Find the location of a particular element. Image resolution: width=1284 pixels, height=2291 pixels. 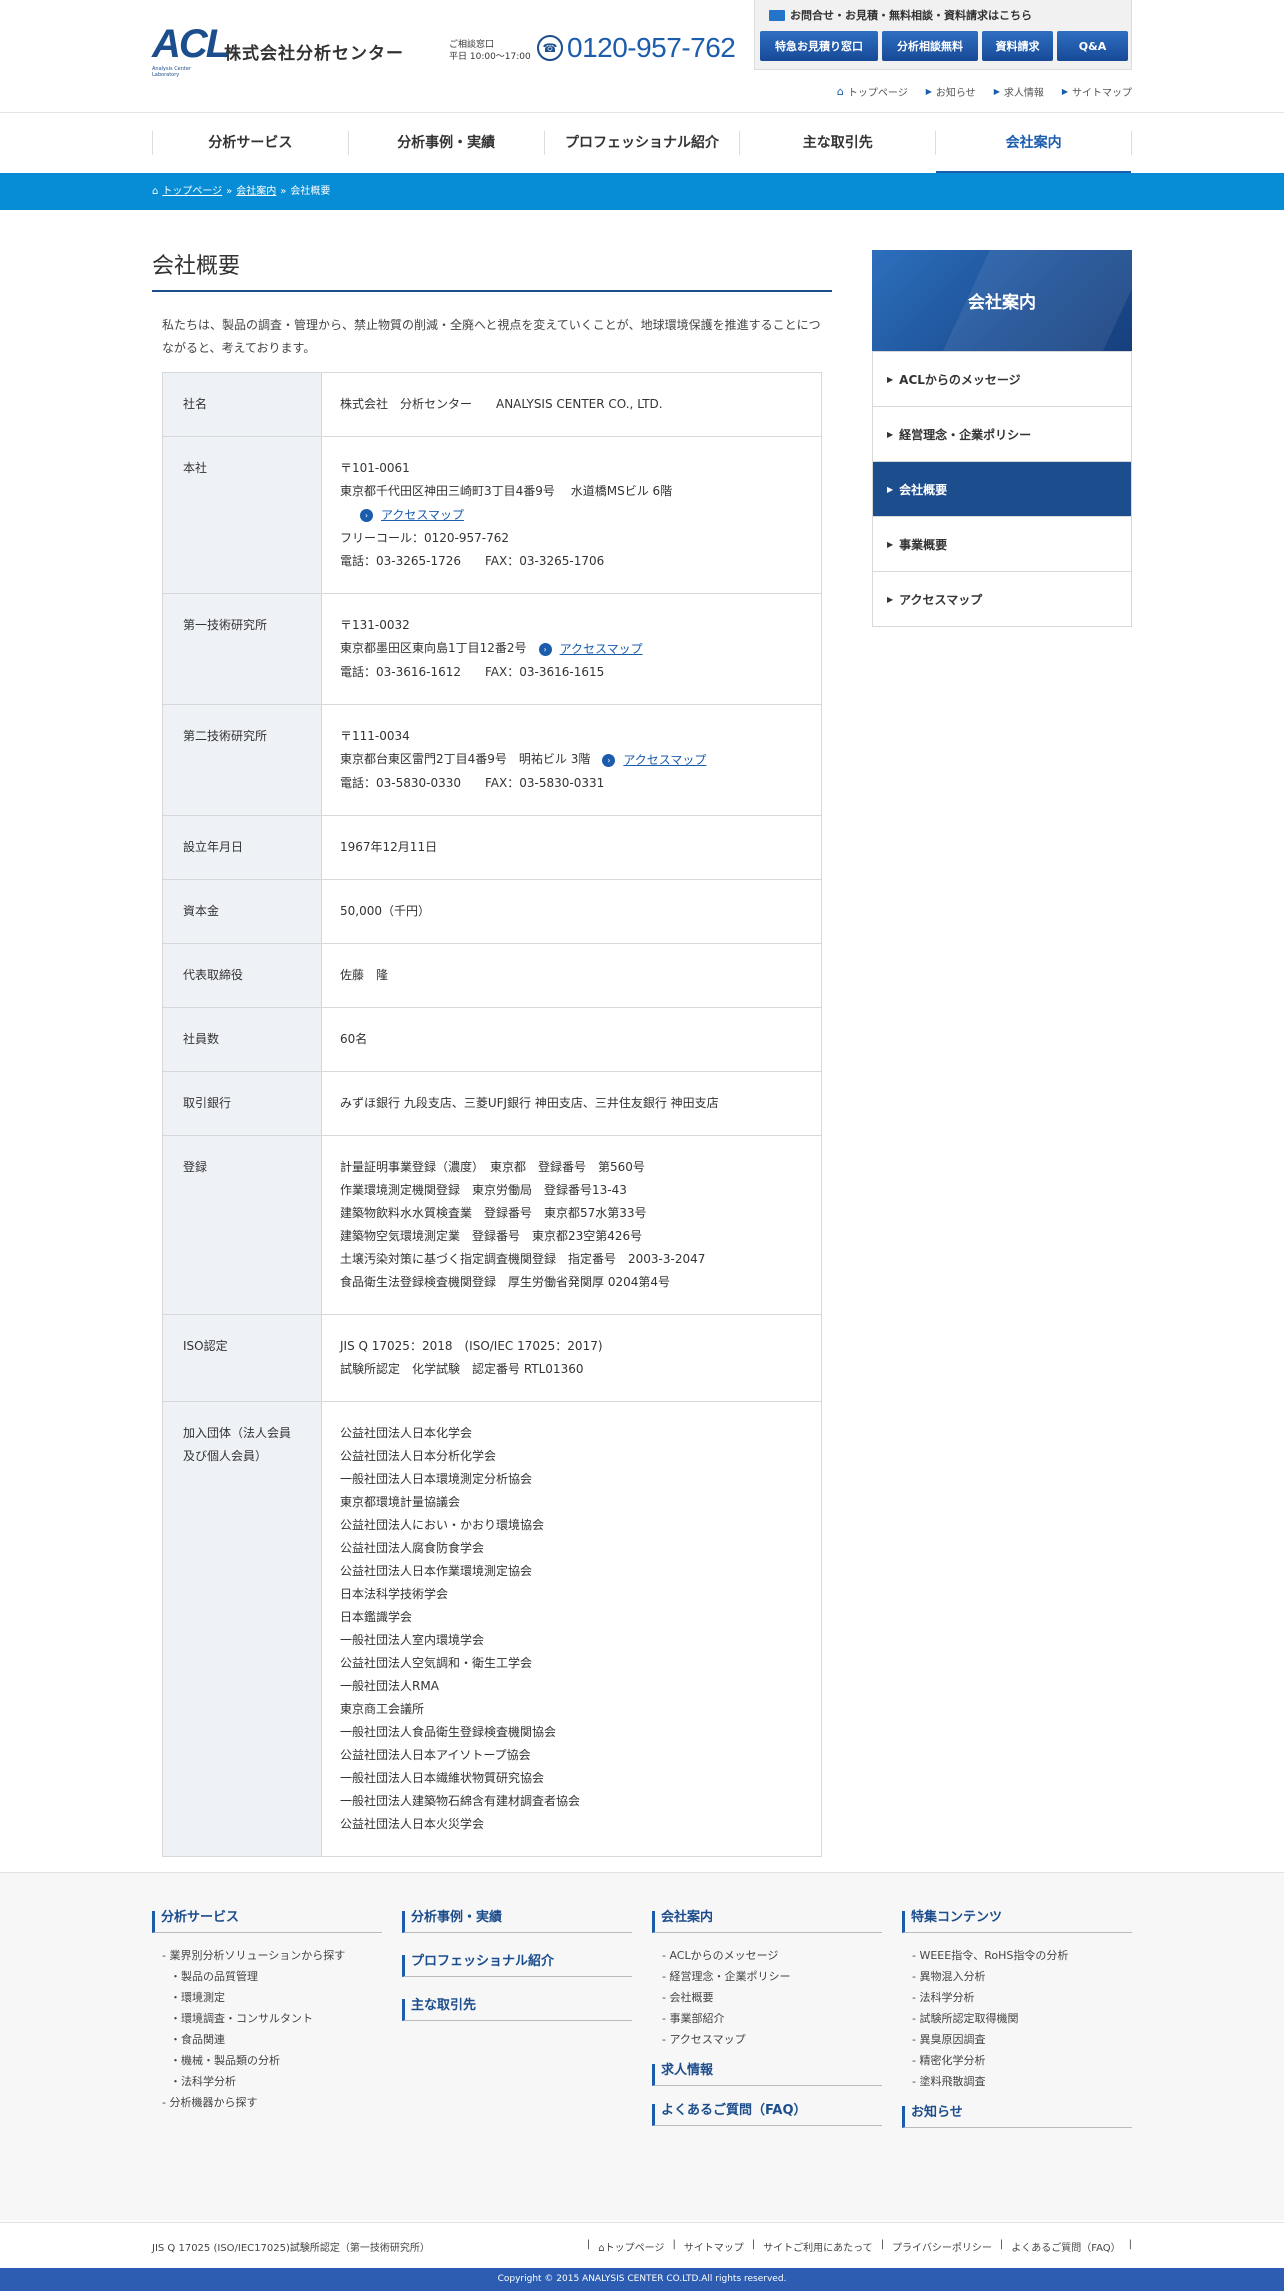

freecall-icon: ☎ is located at coordinates (550, 48).